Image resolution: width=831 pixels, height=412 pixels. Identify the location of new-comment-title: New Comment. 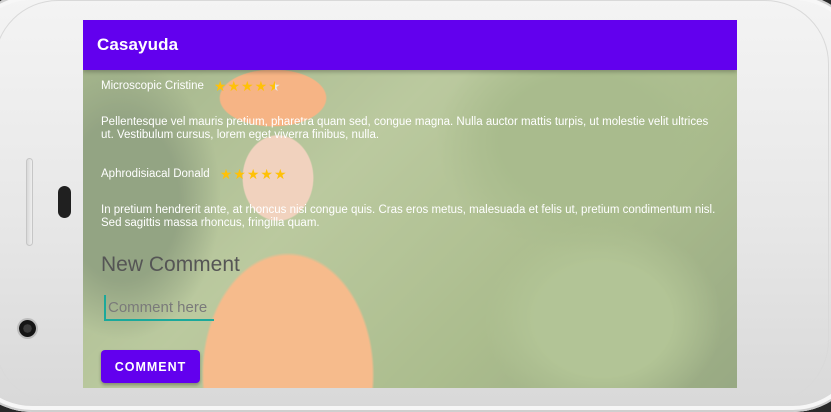
(170, 264).